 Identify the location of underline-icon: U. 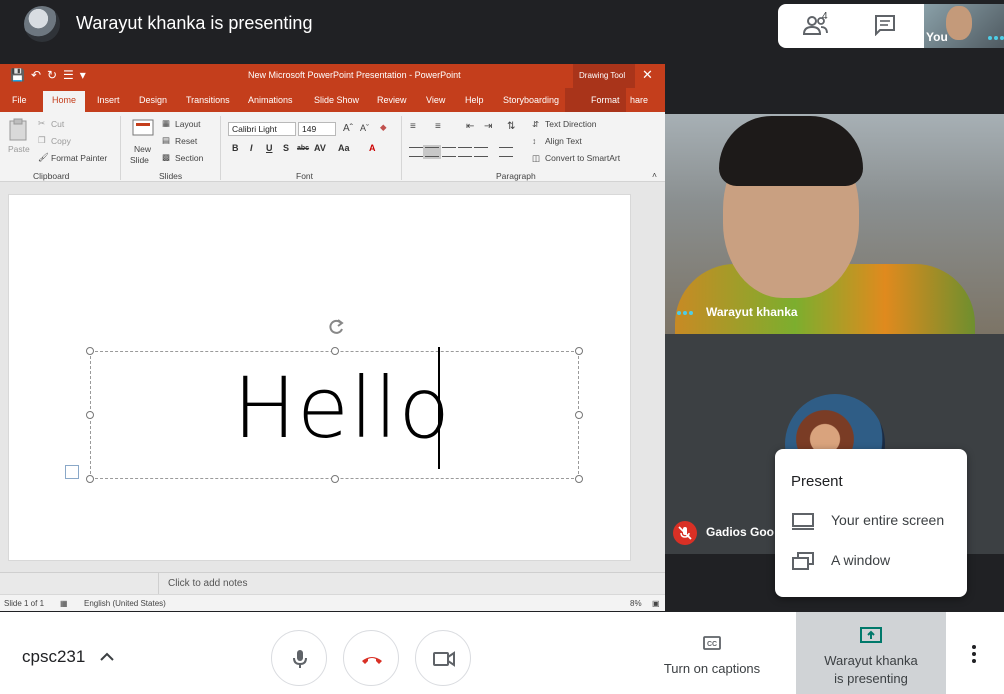
(269, 148).